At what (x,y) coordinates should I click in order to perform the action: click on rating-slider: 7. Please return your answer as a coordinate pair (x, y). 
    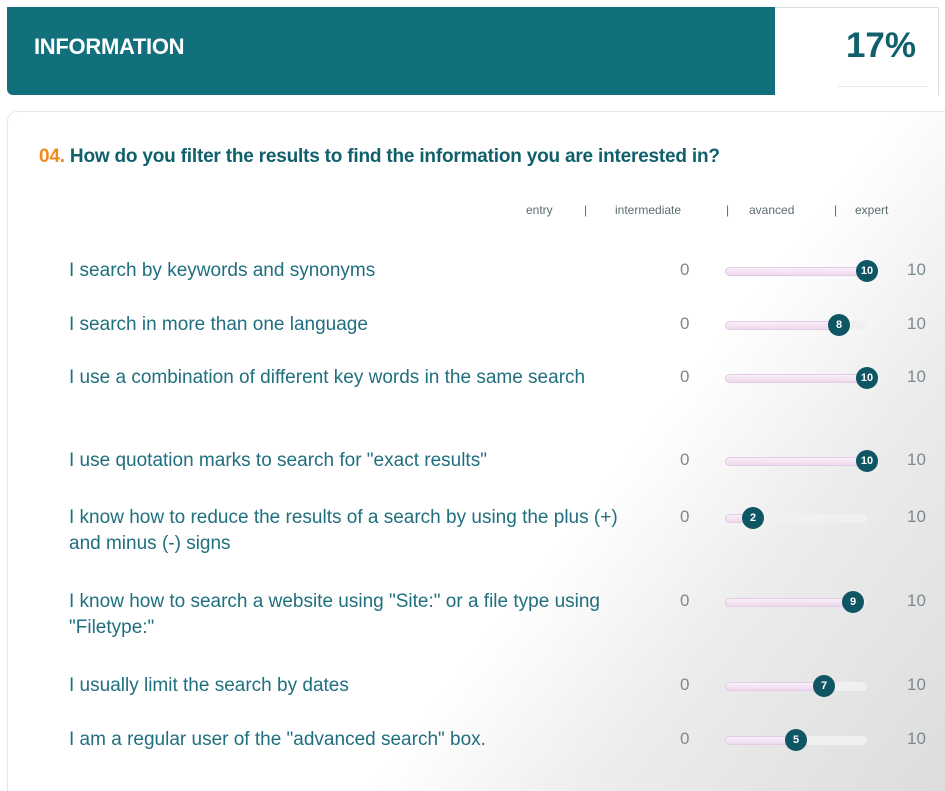
    Looking at the image, I should click on (796, 686).